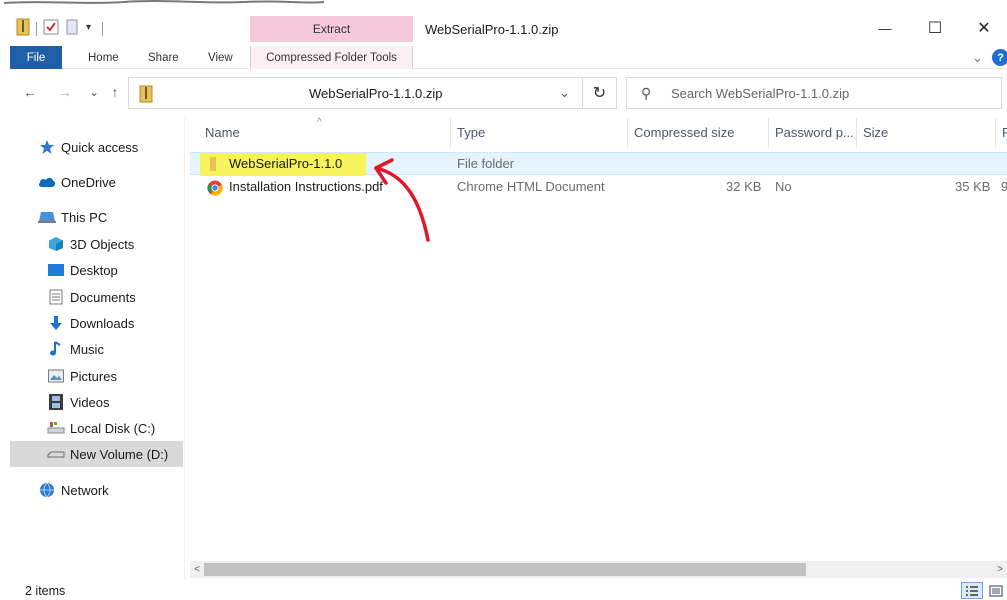  I want to click on film-icon, so click(56, 402).